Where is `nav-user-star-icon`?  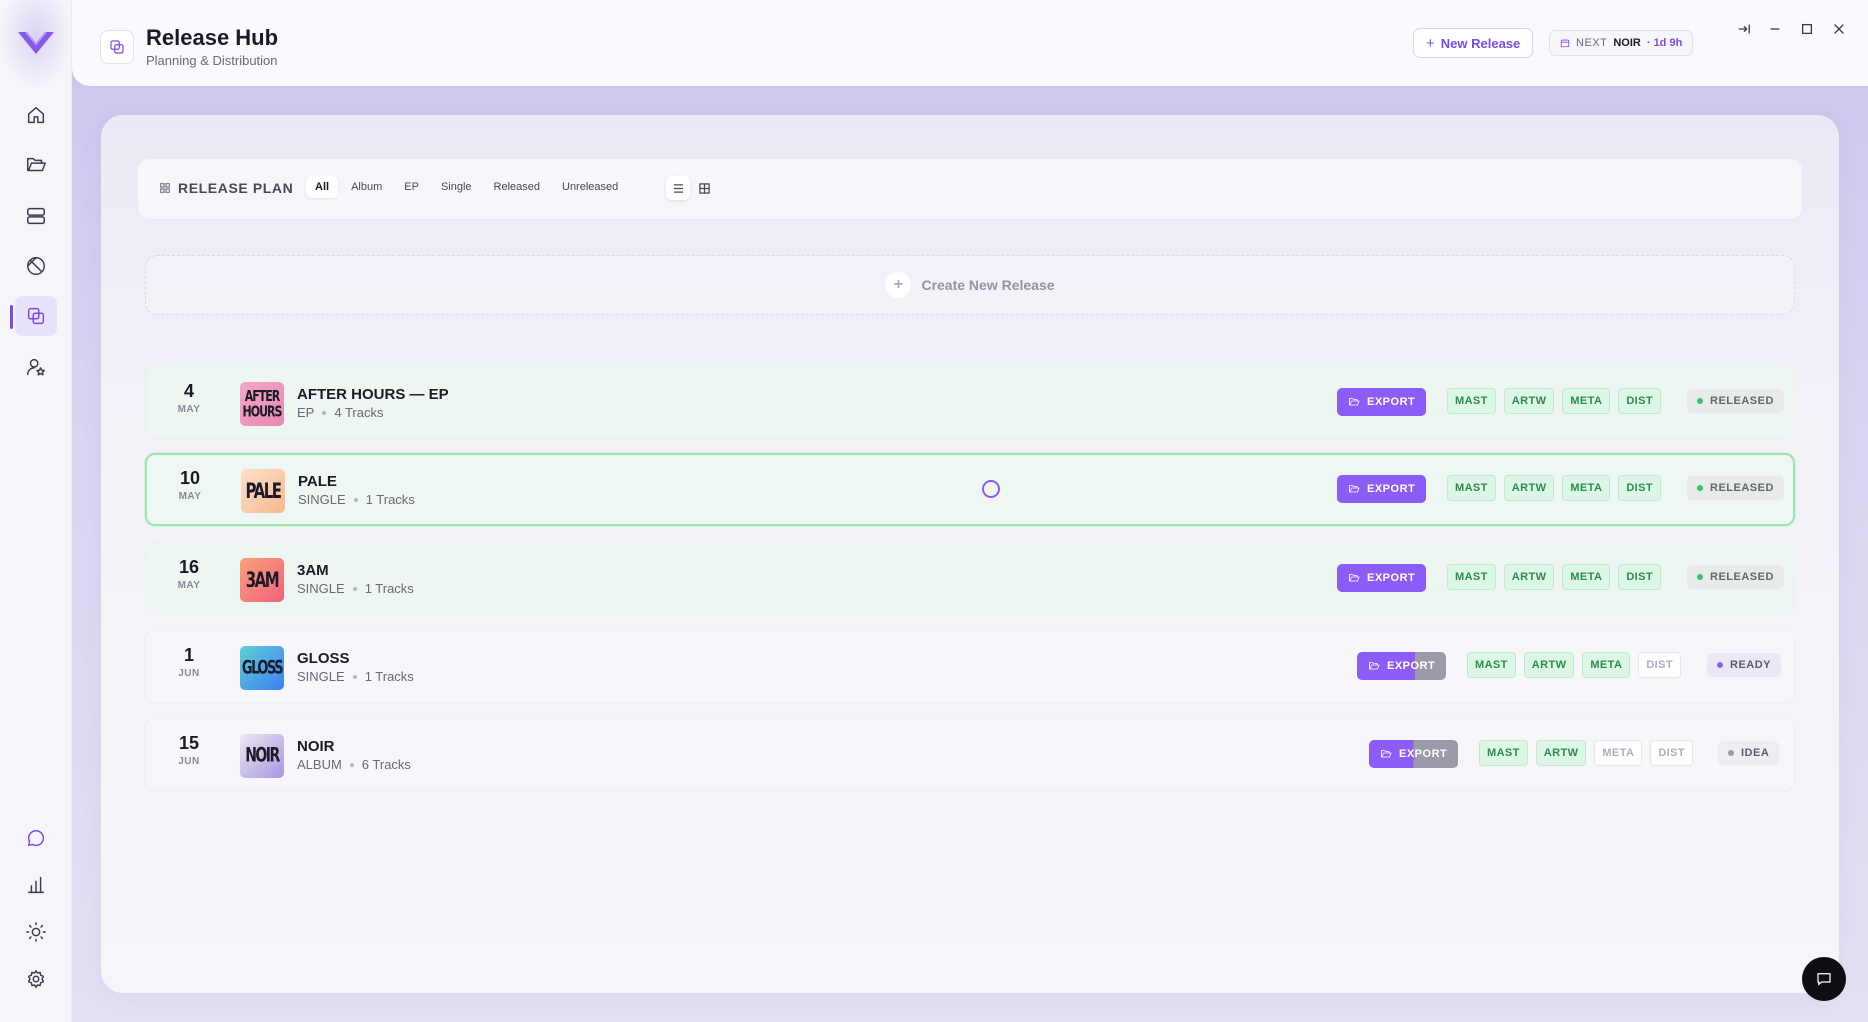
nav-user-star-icon is located at coordinates (36, 367).